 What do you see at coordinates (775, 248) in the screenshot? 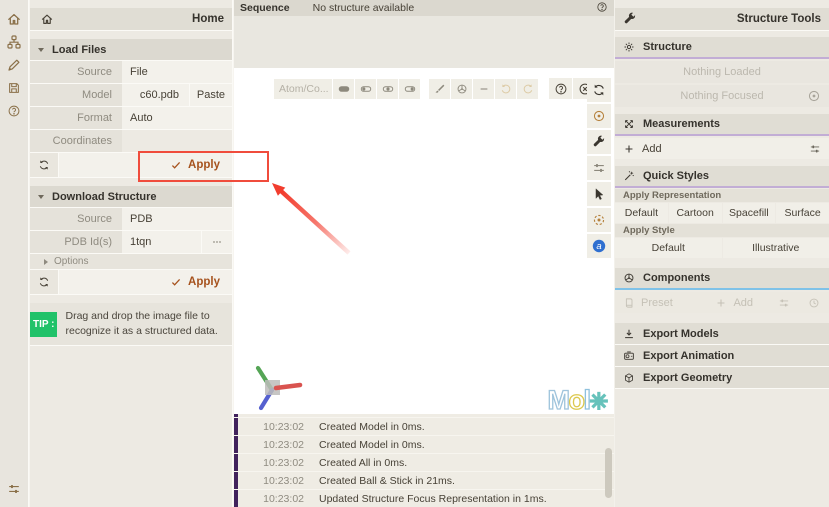
I see `style-illustrative-button: Illustrative` at bounding box center [775, 248].